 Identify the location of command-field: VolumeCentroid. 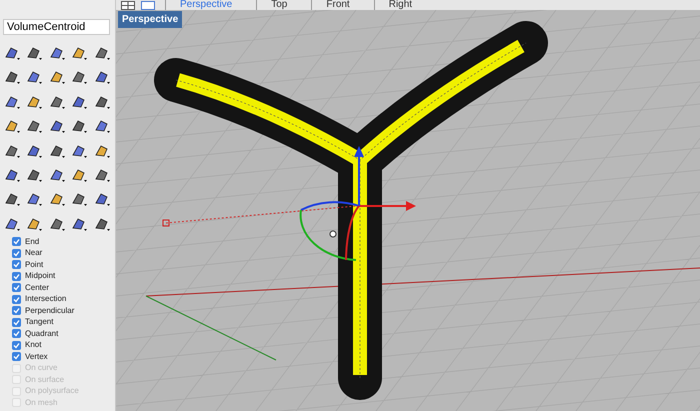
(56, 27).